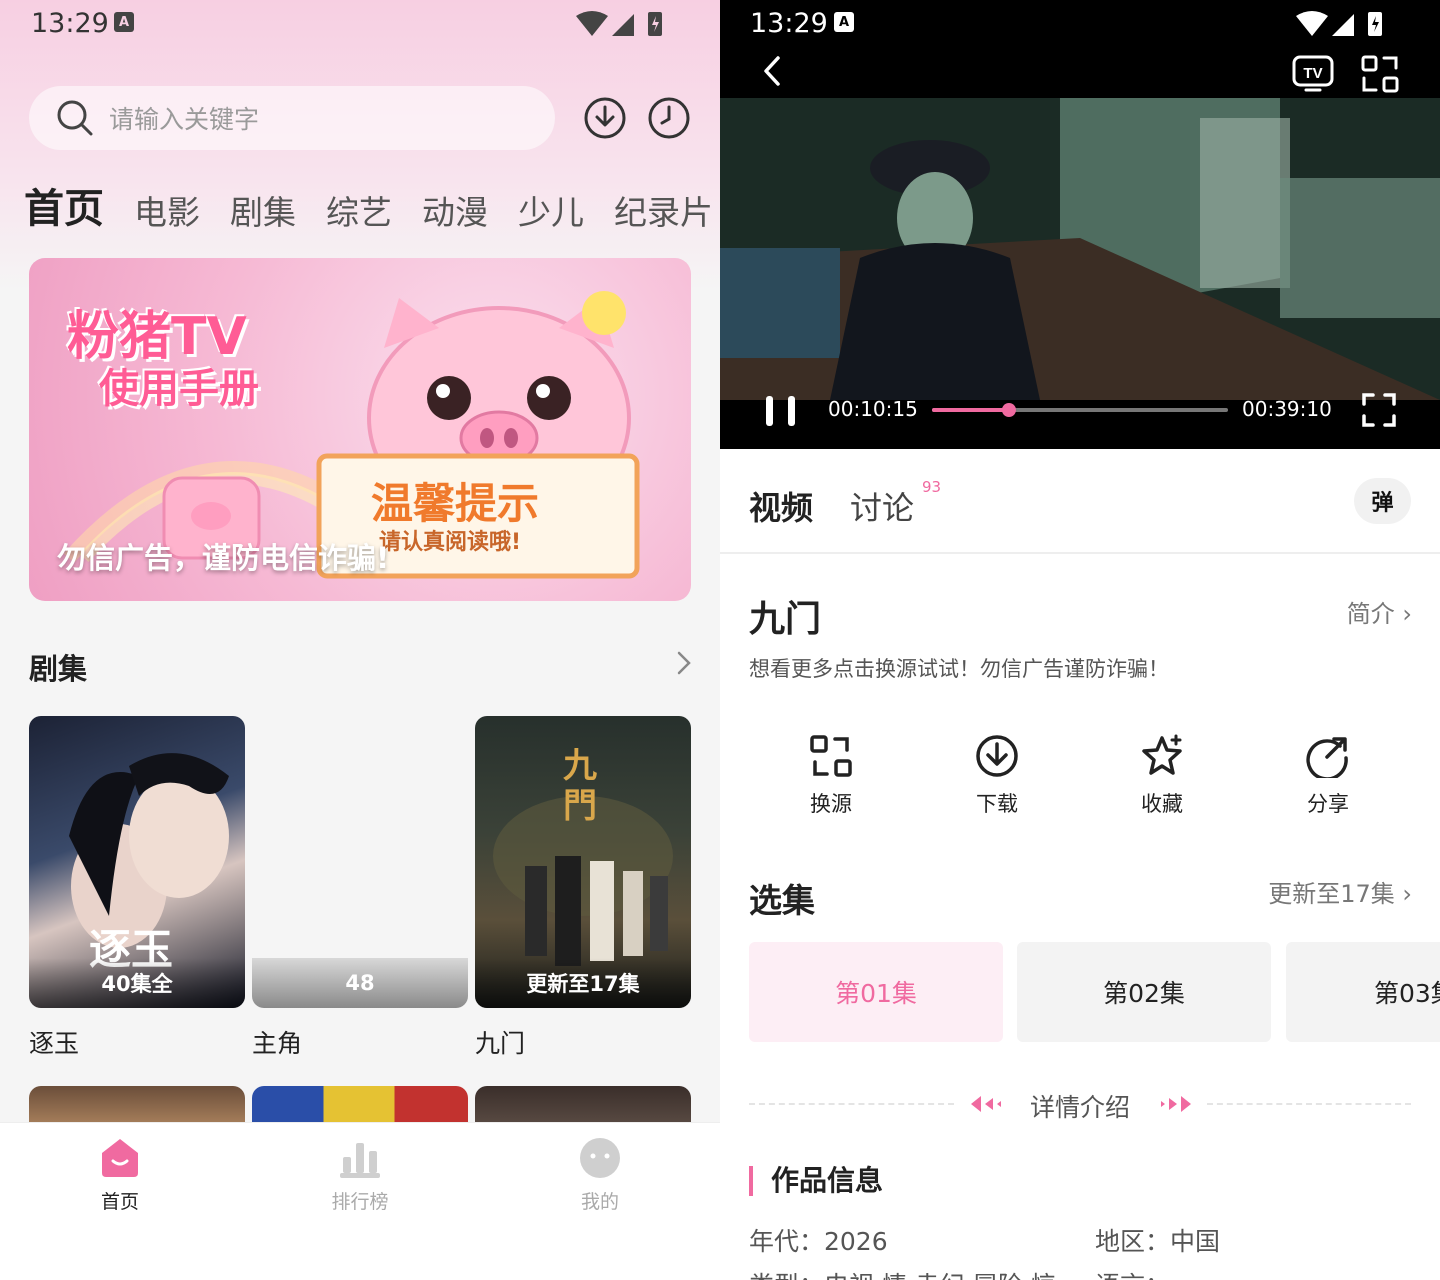  What do you see at coordinates (551, 210) in the screenshot?
I see `tab-kids: 少儿` at bounding box center [551, 210].